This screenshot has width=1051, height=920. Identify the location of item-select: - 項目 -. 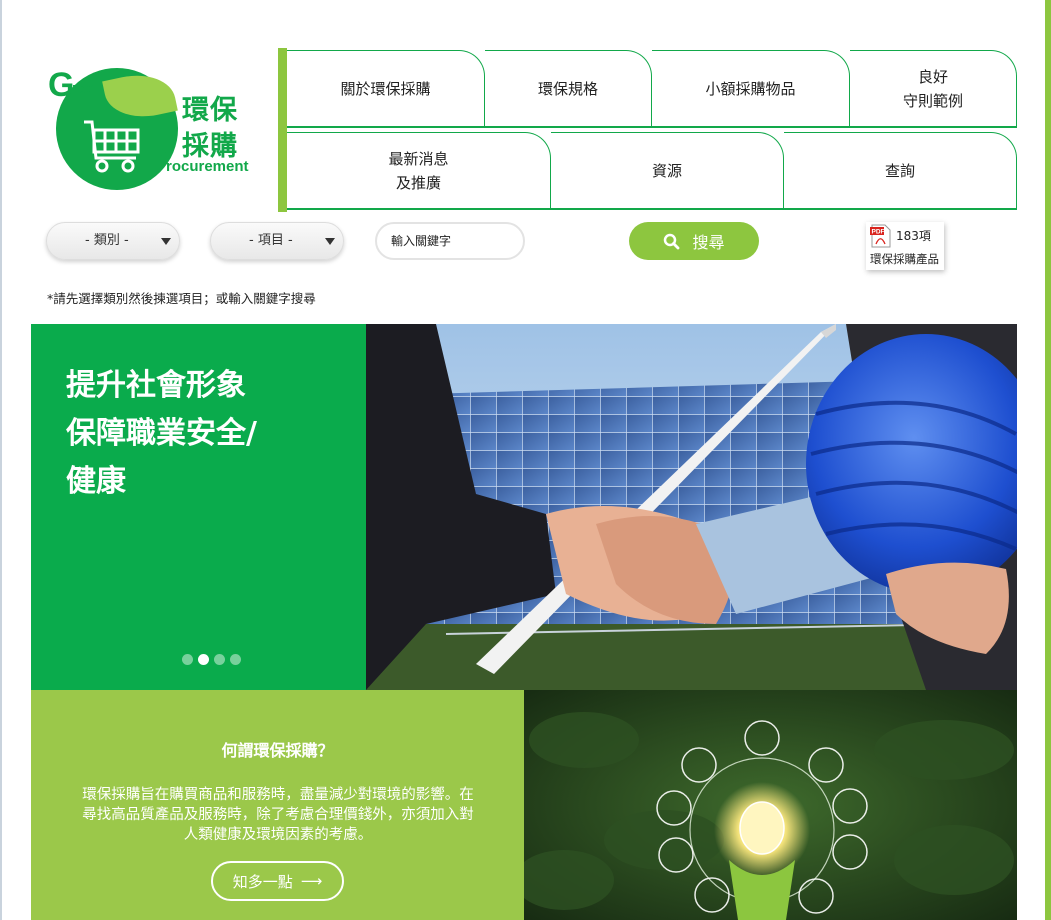
(277, 241).